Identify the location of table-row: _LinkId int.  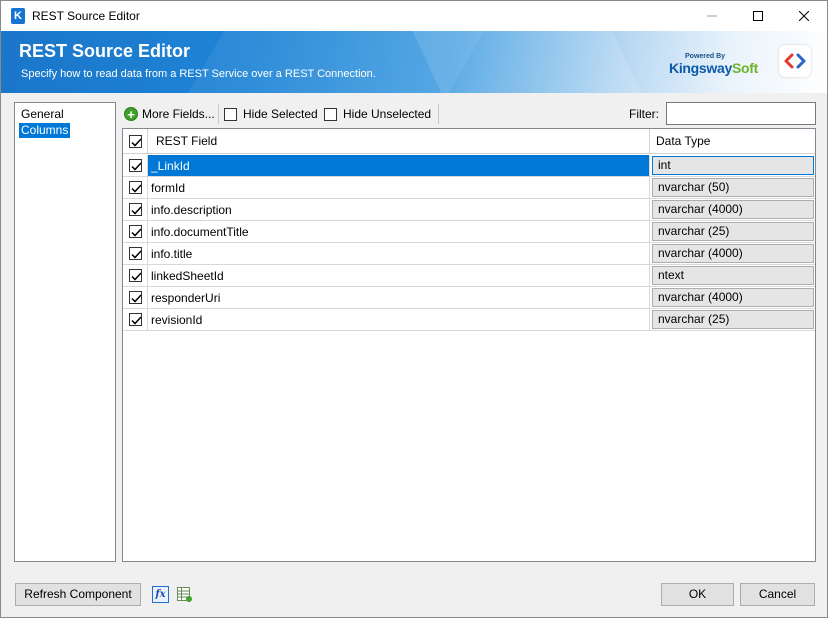
(469, 166).